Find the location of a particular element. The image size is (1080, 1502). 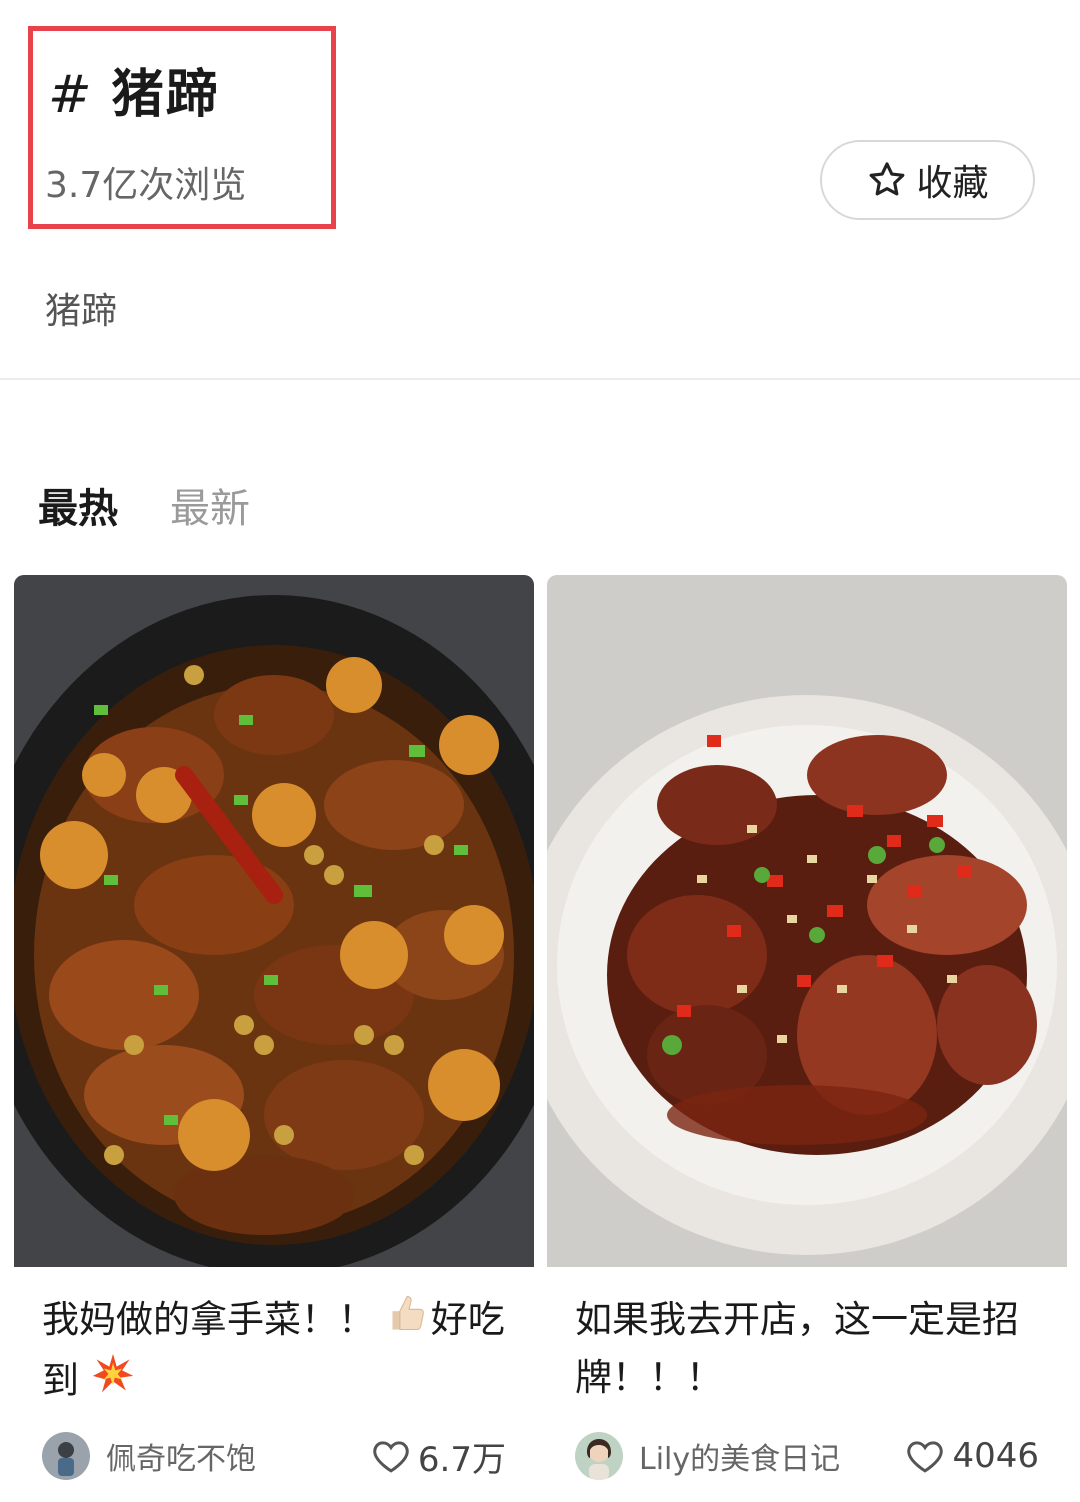

post-title: 如果我去开店，这一定是招牌！！！ is located at coordinates (810, 1349).